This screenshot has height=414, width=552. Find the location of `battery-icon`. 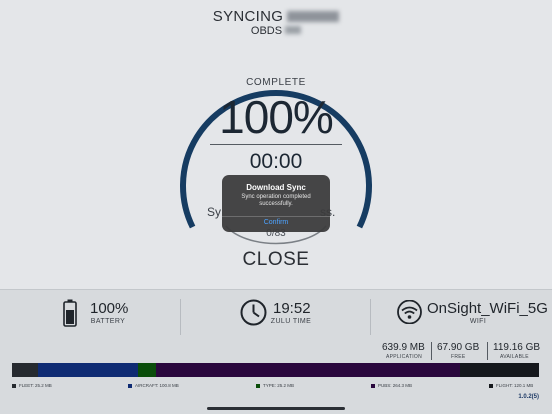

battery-icon is located at coordinates (70, 313).